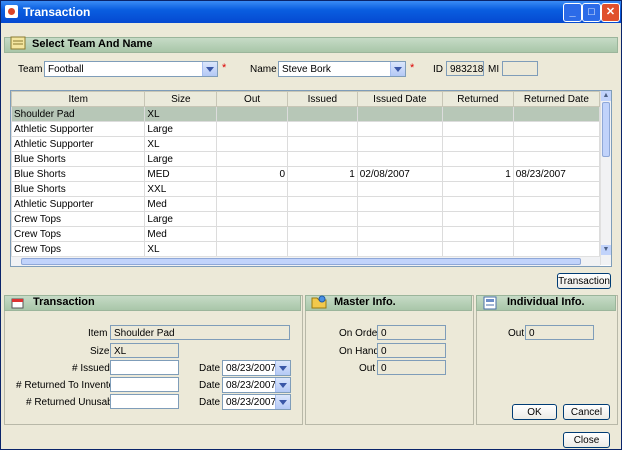  What do you see at coordinates (606, 250) in the screenshot?
I see `scroll-down-icon: ▼` at bounding box center [606, 250].